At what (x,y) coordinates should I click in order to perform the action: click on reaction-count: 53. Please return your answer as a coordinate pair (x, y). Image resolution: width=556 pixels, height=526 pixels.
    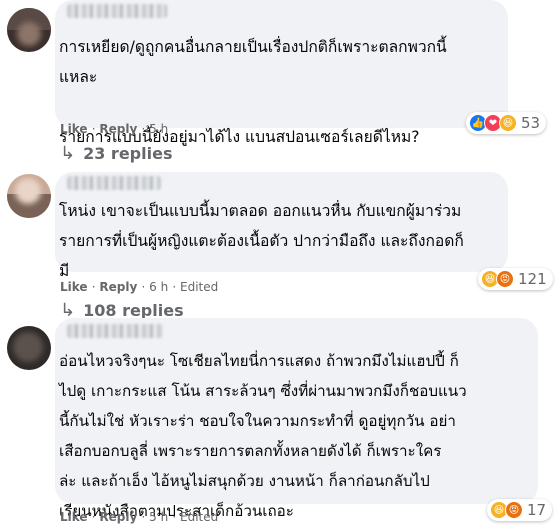
    Looking at the image, I should click on (531, 123).